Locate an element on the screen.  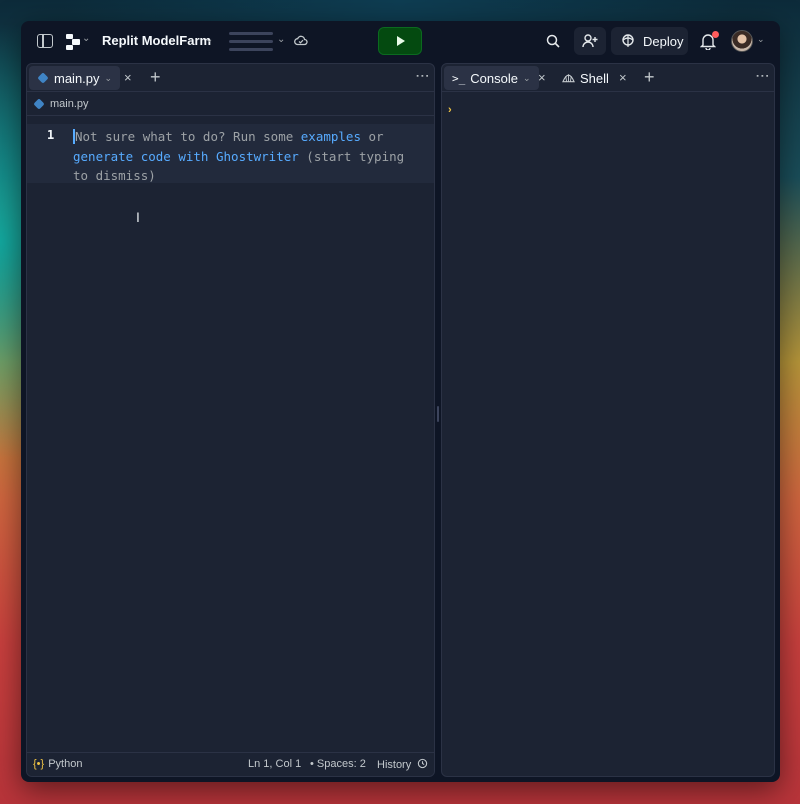
language-indicator: {•} Python is located at coordinates (57, 764).